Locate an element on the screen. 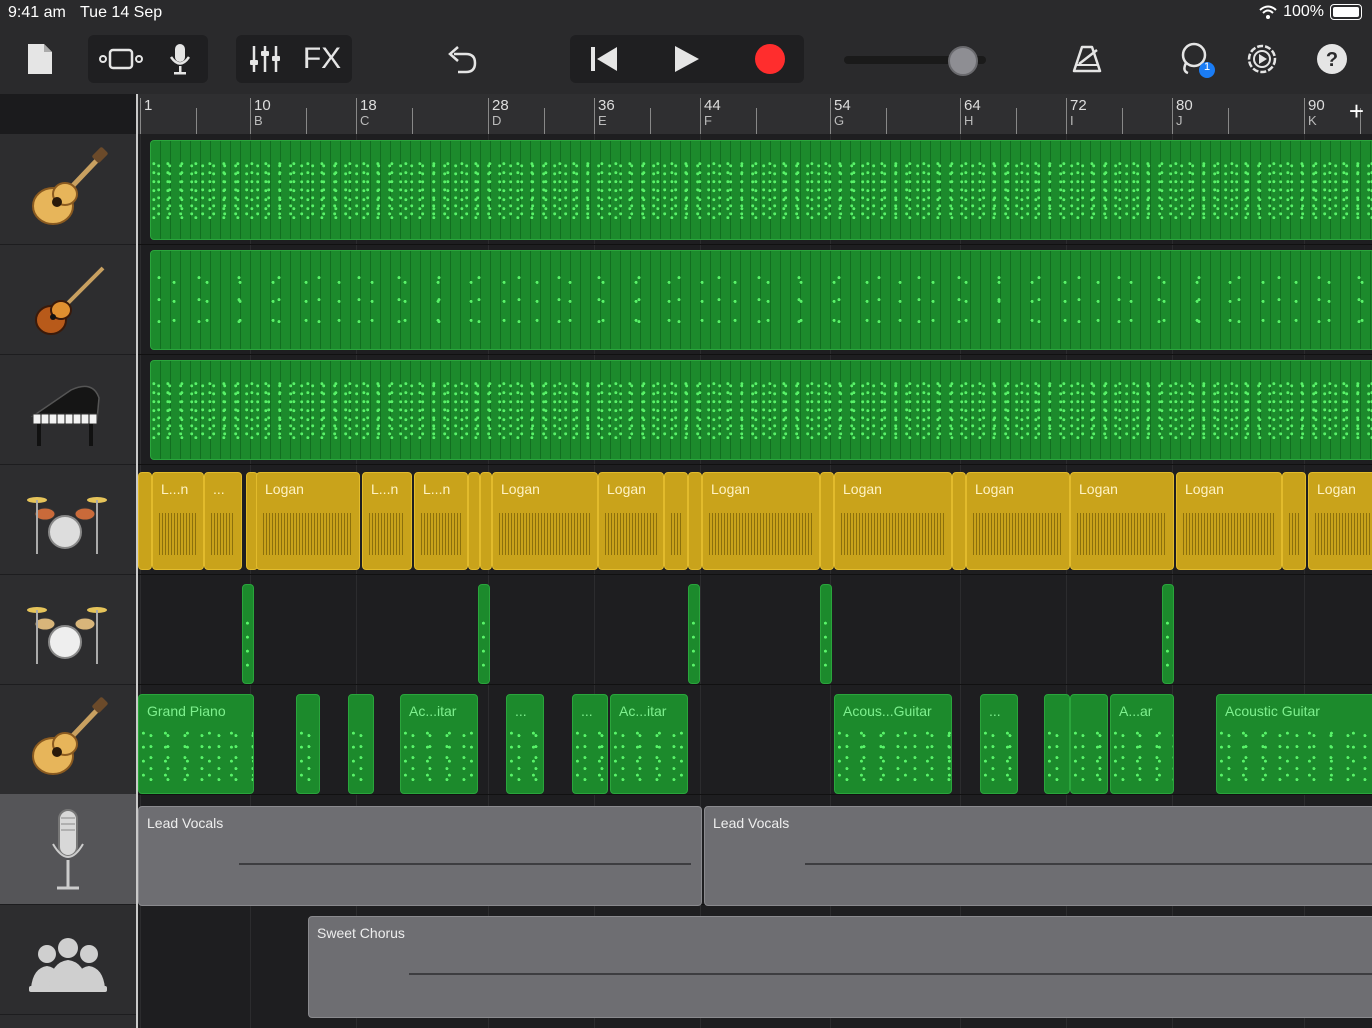 This screenshot has height=1028, width=1372. midi-region: Acoustic Guitar is located at coordinates (1294, 744).